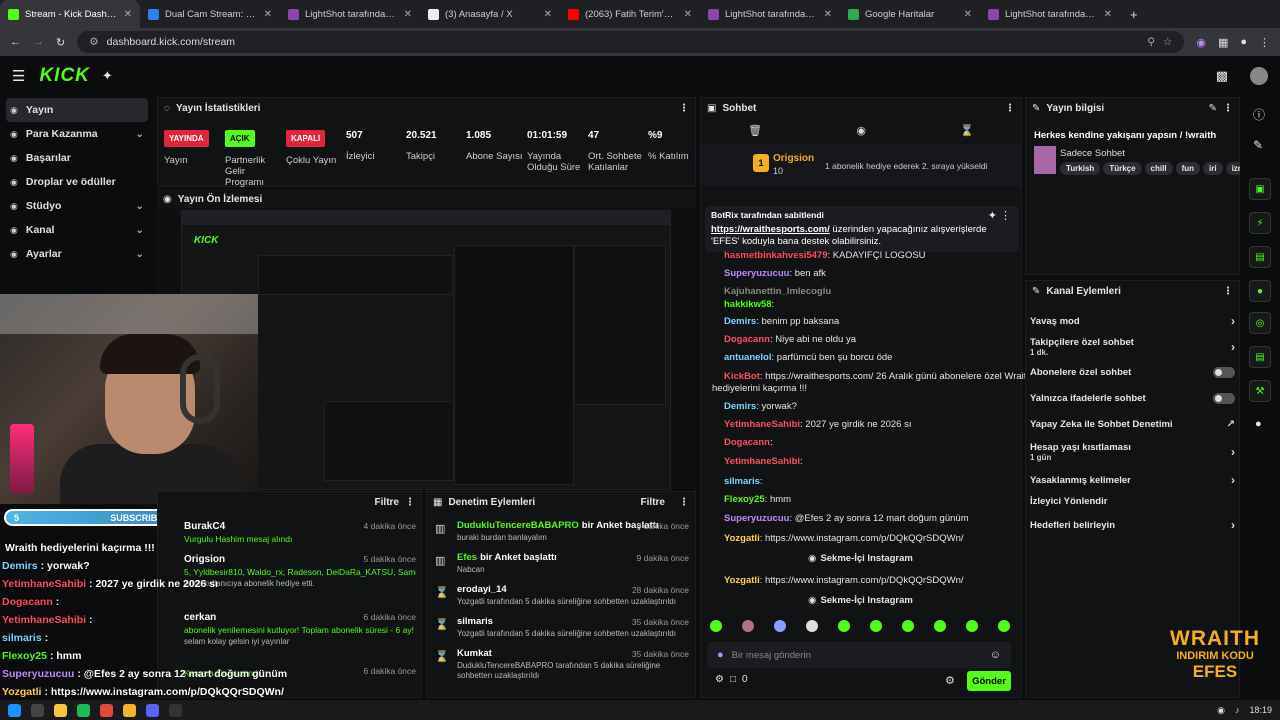 The width and height of the screenshot is (1280, 720). Describe the element at coordinates (1243, 42) in the screenshot. I see `profile-icon: ●` at that location.